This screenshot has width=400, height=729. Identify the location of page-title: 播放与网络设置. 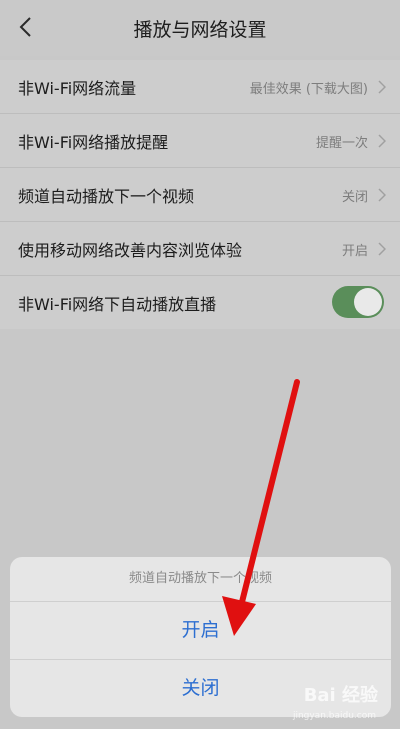
(200, 30).